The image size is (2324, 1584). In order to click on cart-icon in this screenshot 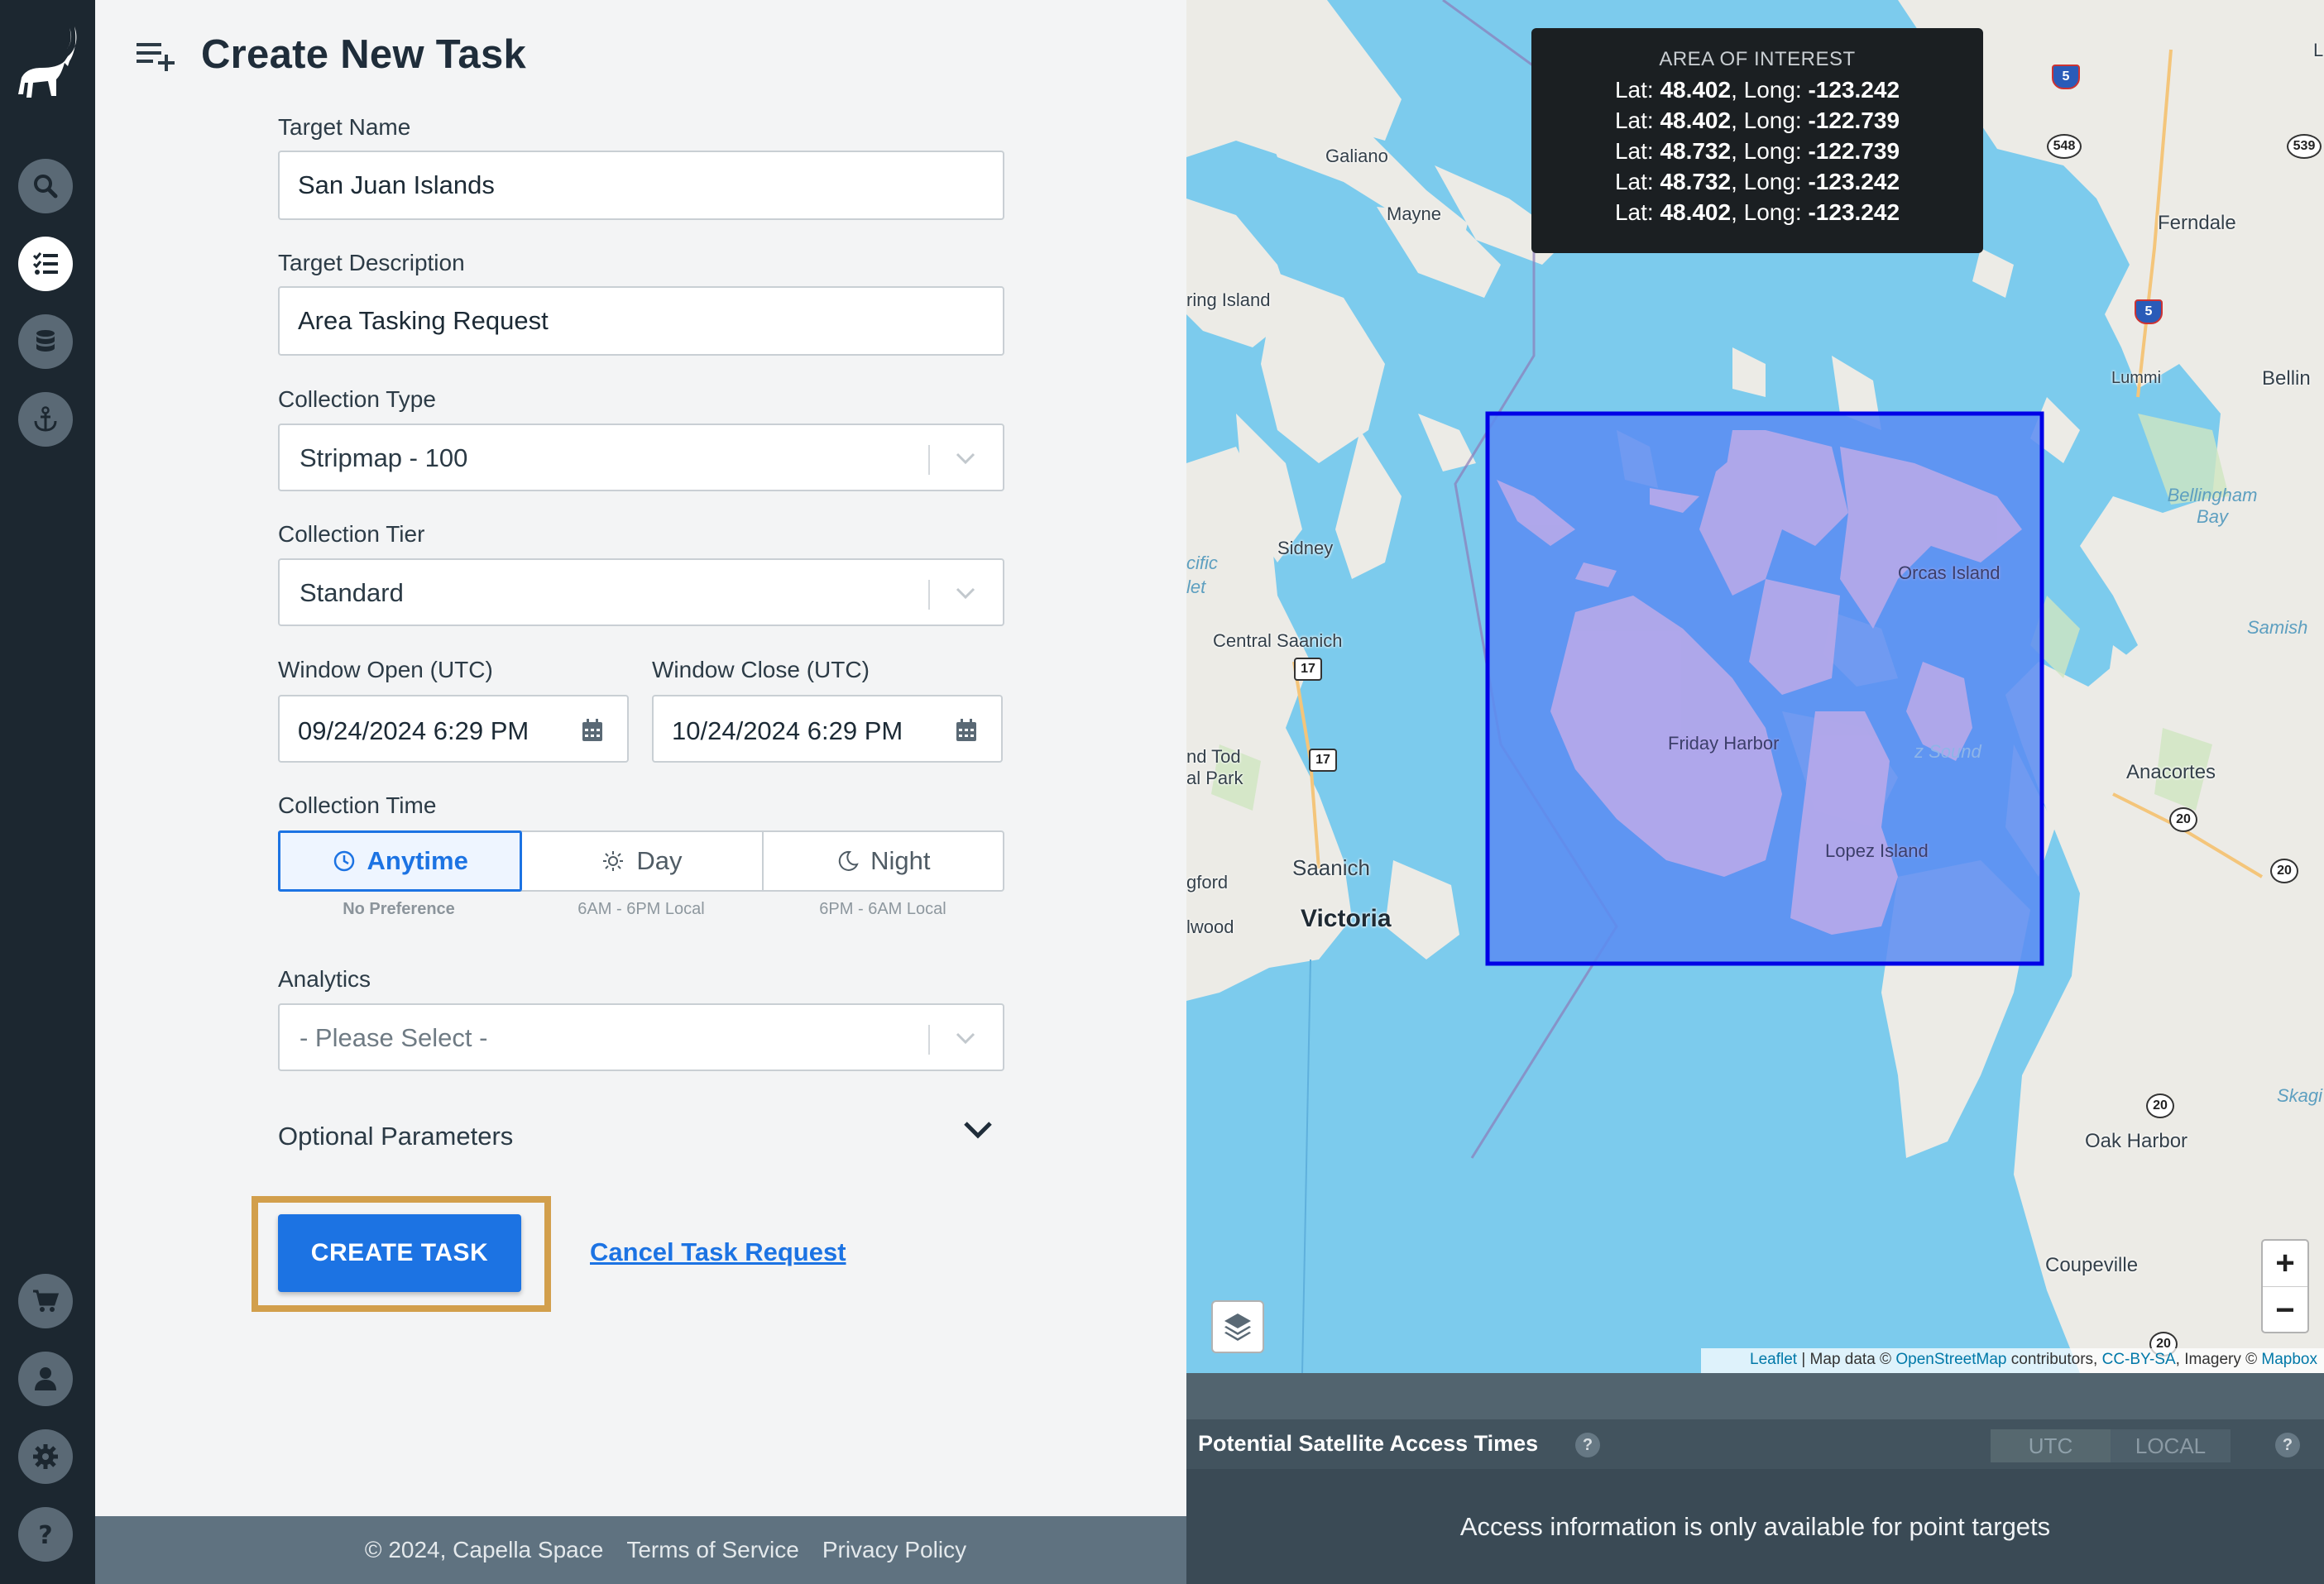, I will do `click(46, 1301)`.